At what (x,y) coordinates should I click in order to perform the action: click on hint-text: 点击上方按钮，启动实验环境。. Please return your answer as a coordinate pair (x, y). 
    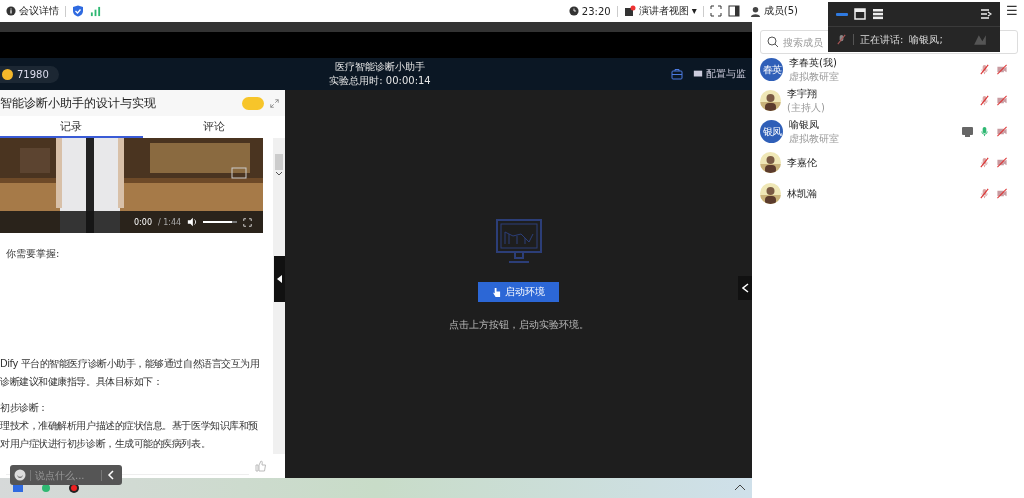
    Looking at the image, I should click on (518, 325).